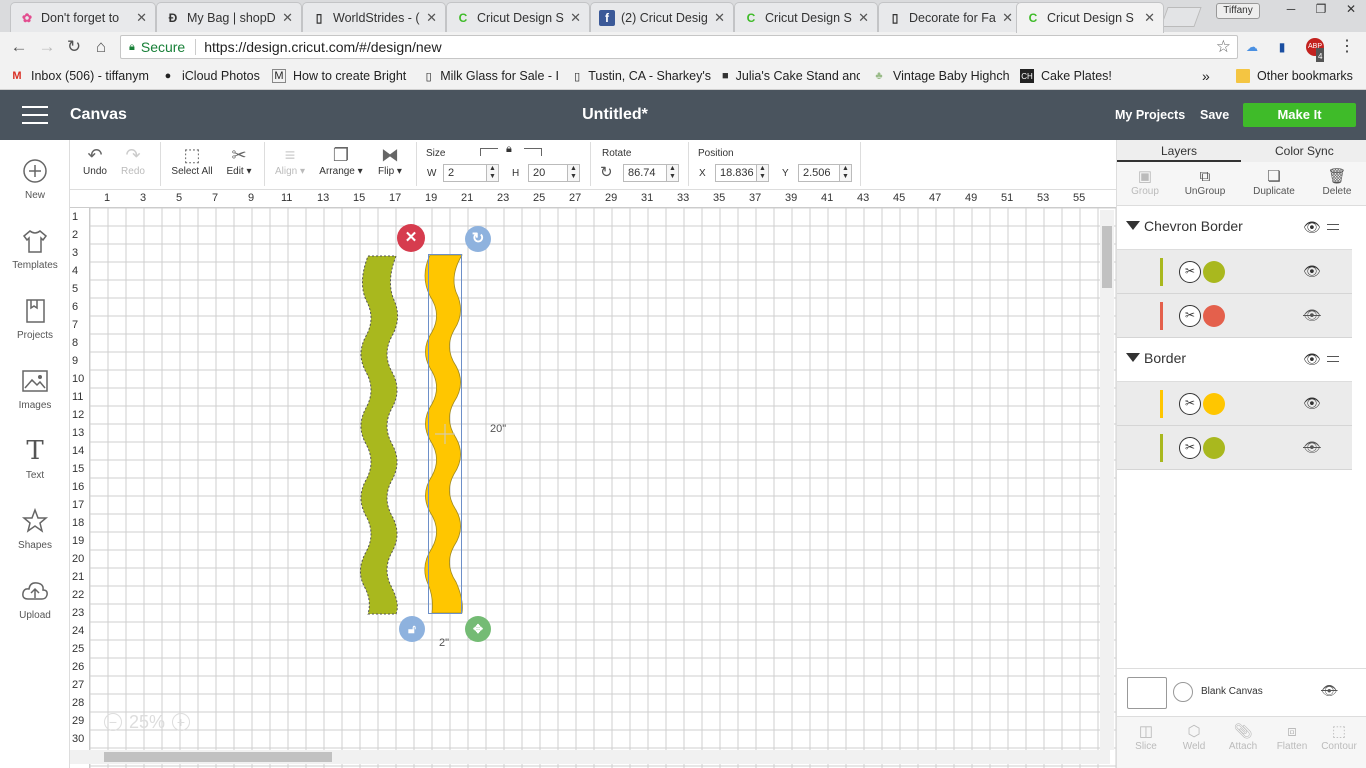 This screenshot has width=1366, height=768. I want to click on delete-handle-icon: ✕, so click(411, 238).